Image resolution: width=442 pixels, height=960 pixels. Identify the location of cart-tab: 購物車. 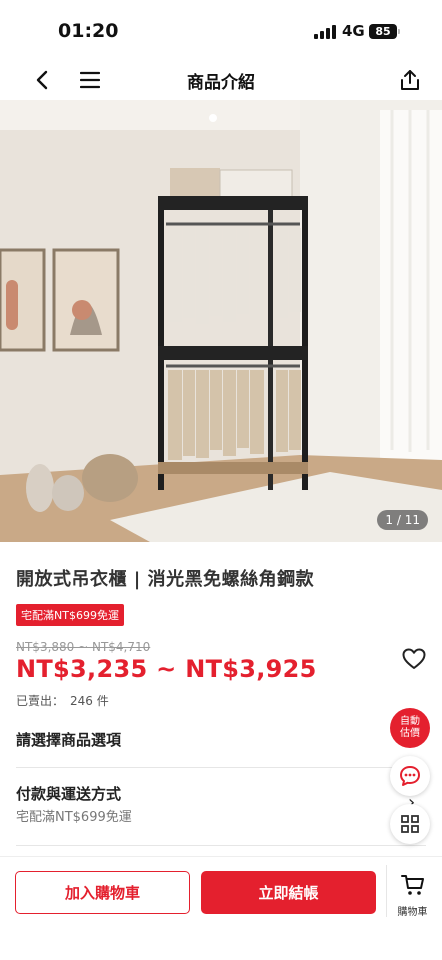
(412, 891).